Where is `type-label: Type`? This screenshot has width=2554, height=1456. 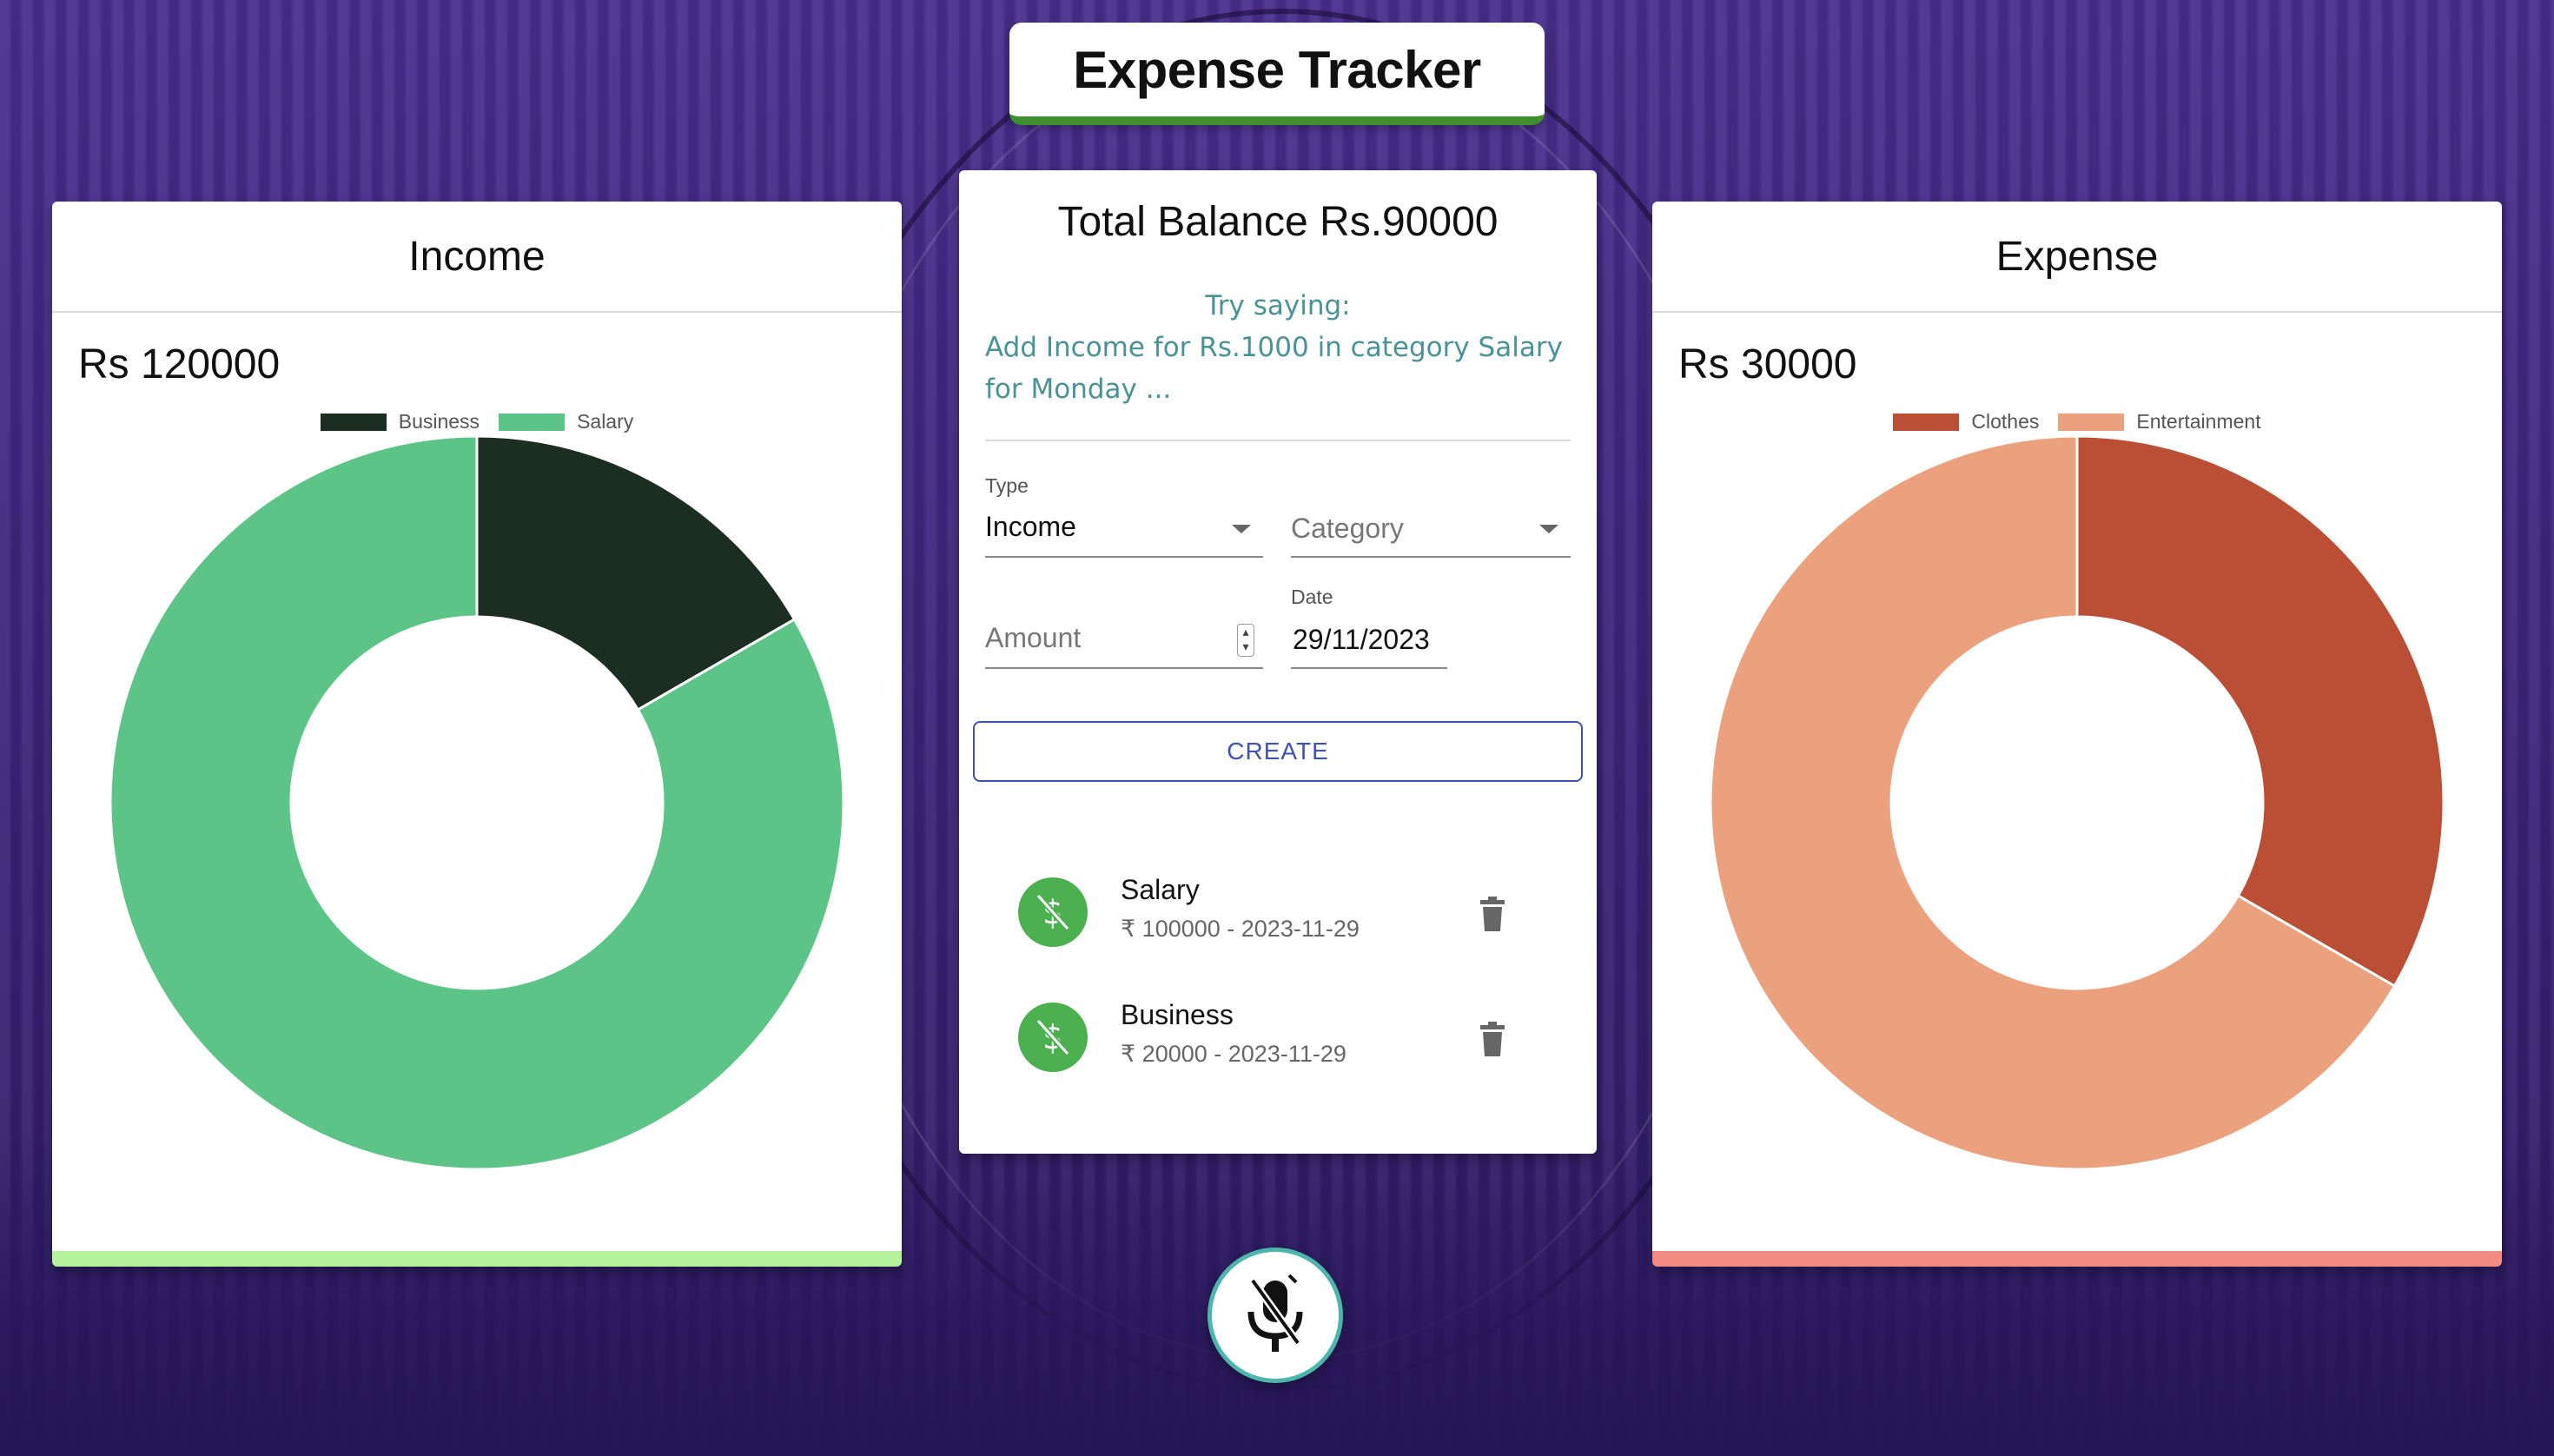
type-label: Type is located at coordinates (1007, 485).